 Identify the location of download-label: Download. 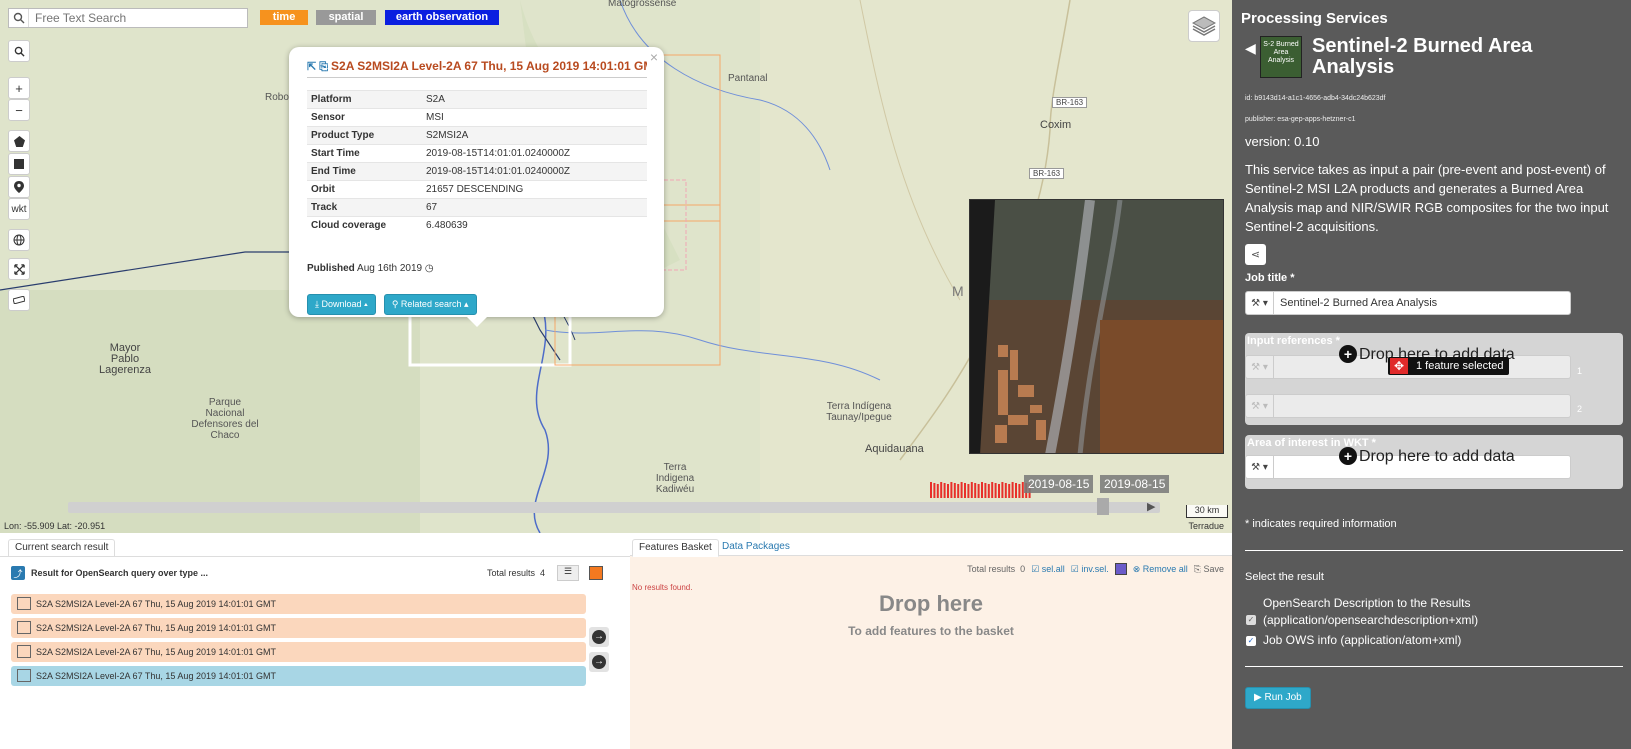
(341, 303).